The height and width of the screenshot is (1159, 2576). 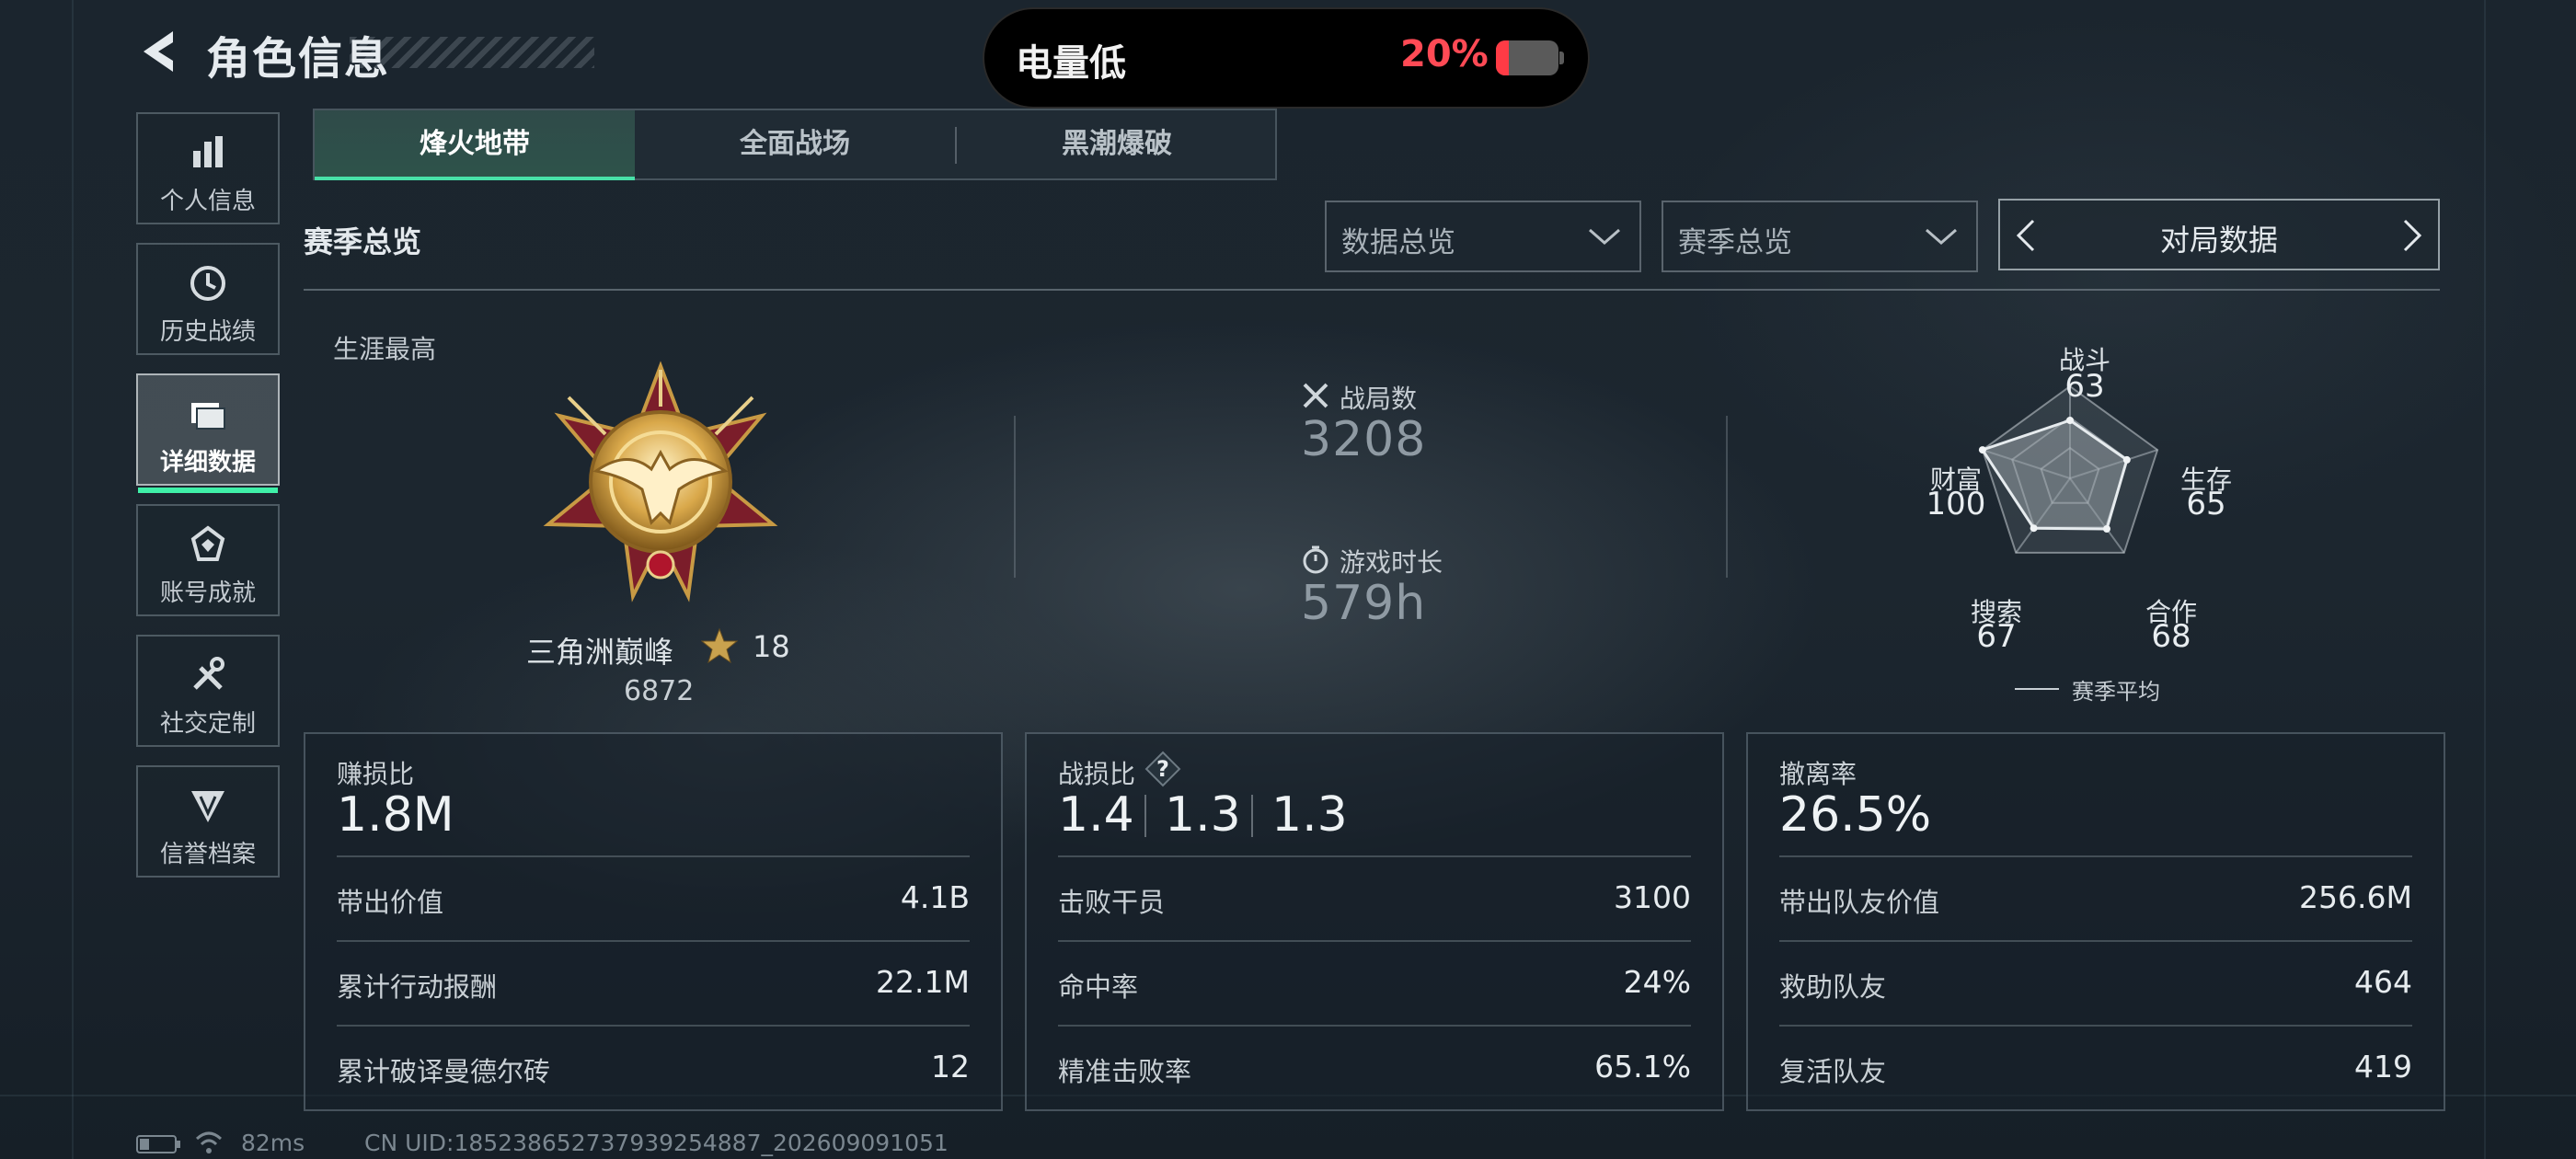 I want to click on stat-value: 464, so click(x=2383, y=982).